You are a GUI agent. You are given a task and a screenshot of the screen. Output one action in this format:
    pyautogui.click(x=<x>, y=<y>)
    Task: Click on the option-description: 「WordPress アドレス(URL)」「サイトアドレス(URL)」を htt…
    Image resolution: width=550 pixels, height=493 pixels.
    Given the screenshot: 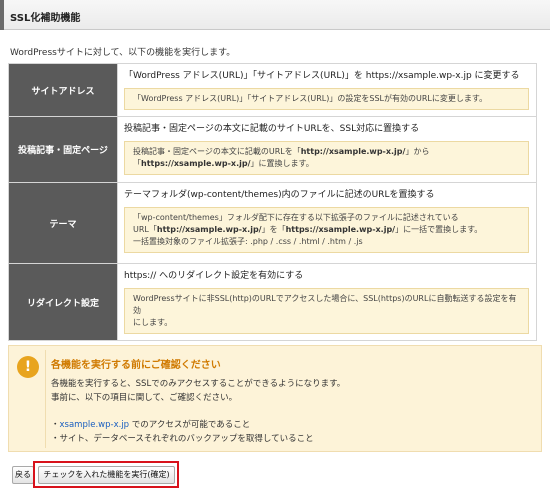 What is the action you would take?
    pyautogui.click(x=322, y=76)
    